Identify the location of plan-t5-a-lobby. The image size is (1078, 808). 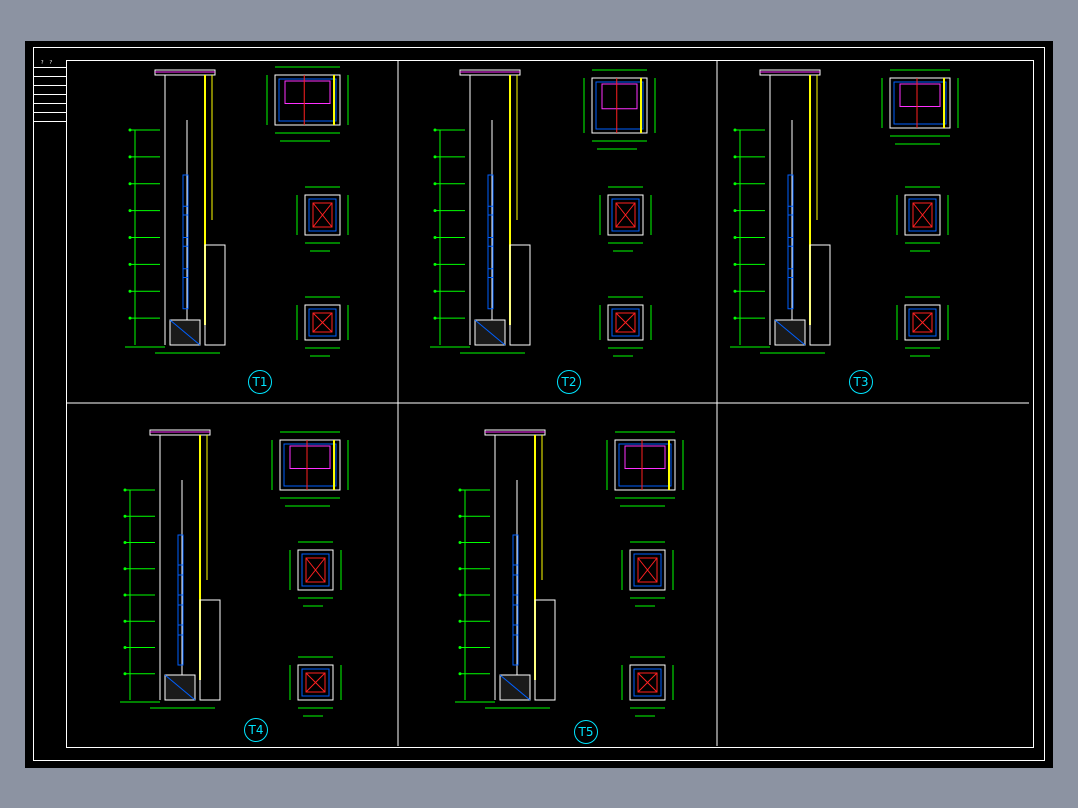
(645, 457).